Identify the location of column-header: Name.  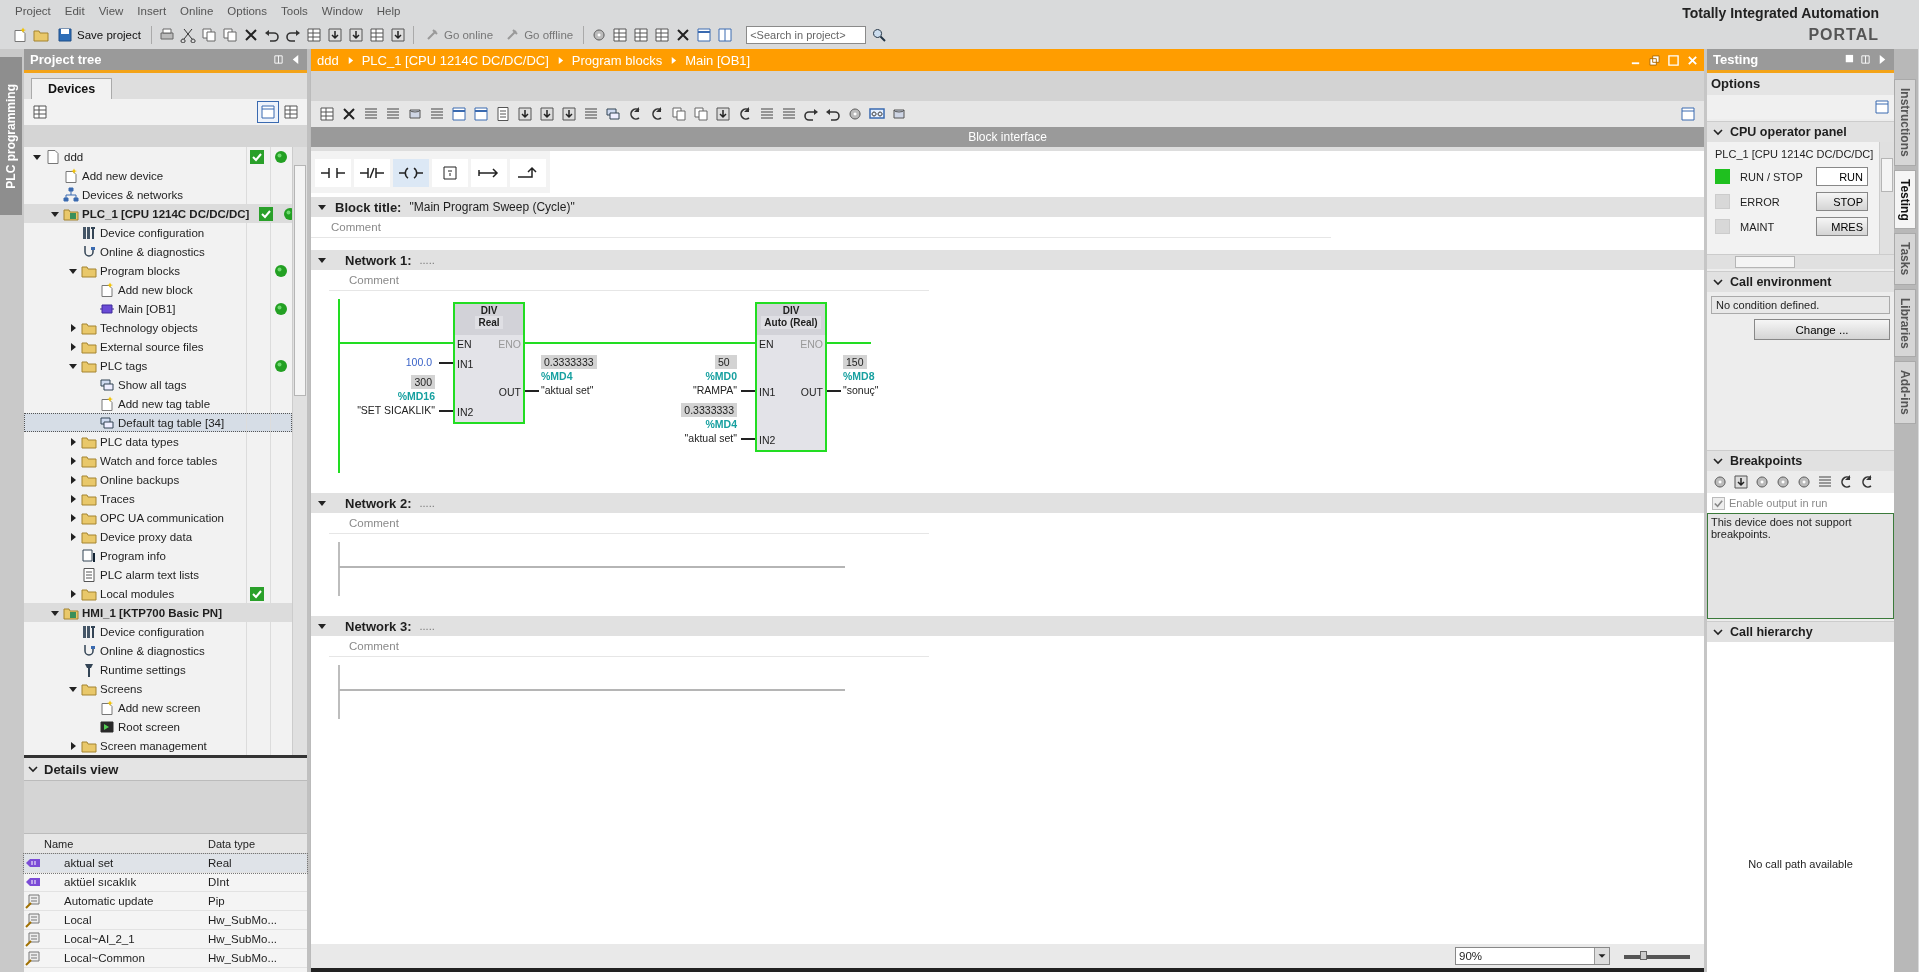
(124, 843).